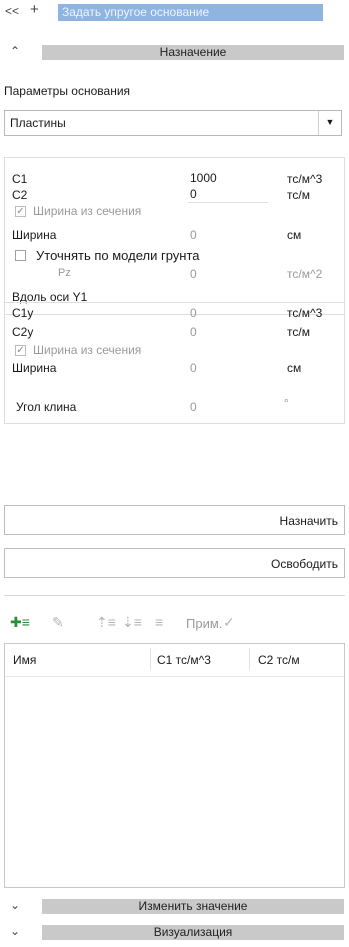 The height and width of the screenshot is (947, 349). Describe the element at coordinates (20, 179) in the screenshot. I see `c1-label: C1` at that location.